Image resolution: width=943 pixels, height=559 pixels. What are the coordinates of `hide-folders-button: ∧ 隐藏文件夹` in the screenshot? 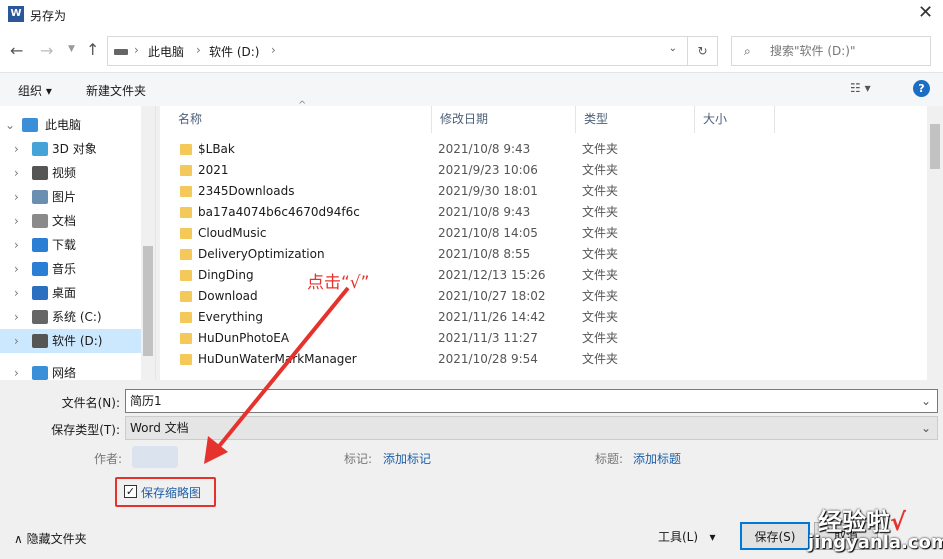 It's located at (50, 538).